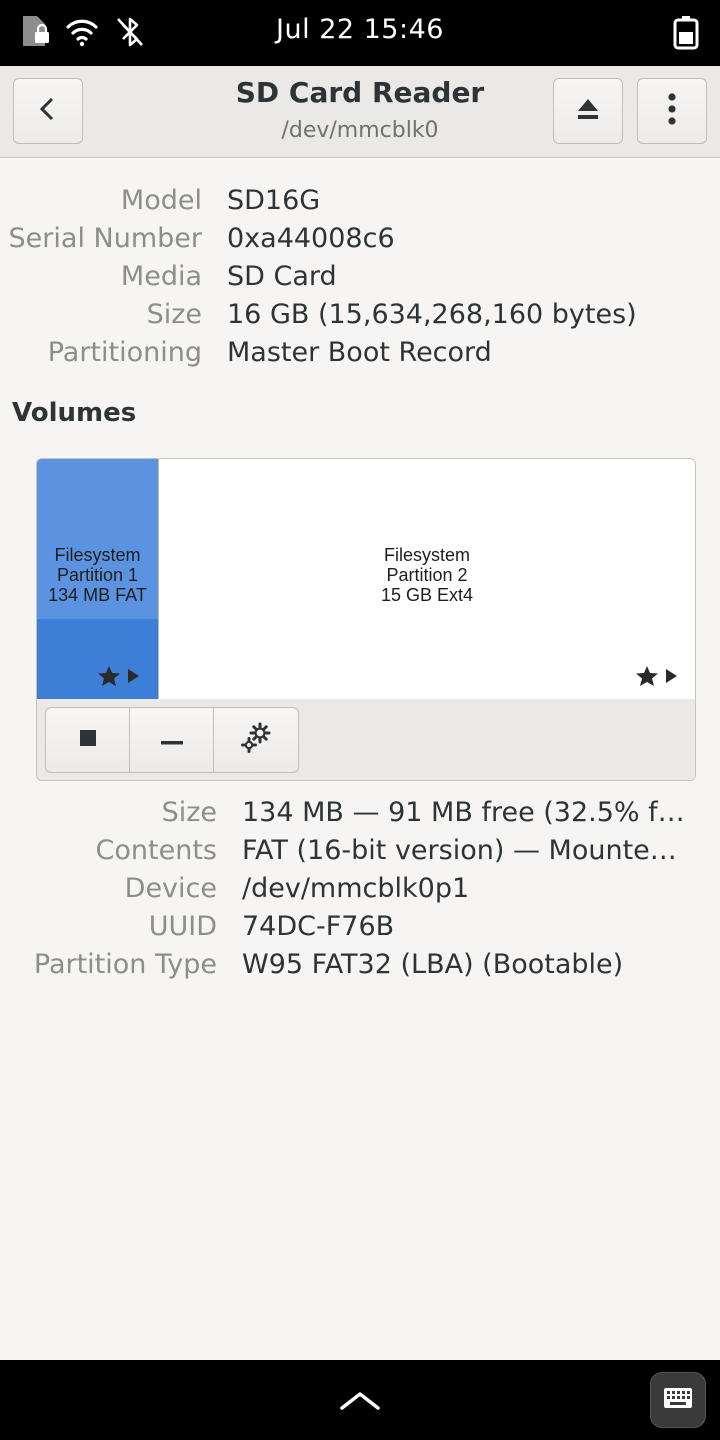 The height and width of the screenshot is (1440, 720). Describe the element at coordinates (432, 314) in the screenshot. I see `property-value: 16 GB (15,634,268,160 bytes)` at that location.